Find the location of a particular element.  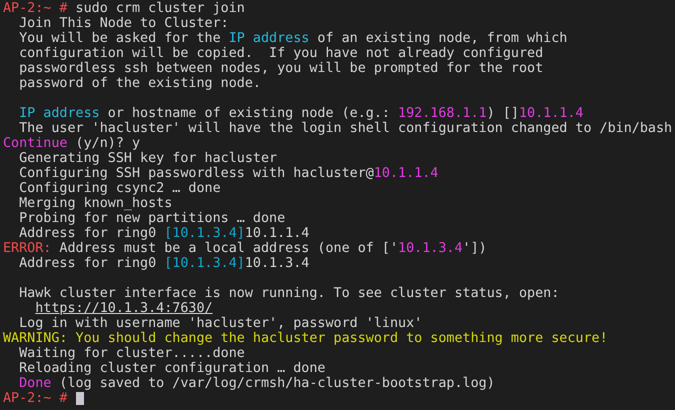

output-line: Waiting for cluster.....done is located at coordinates (132, 353).